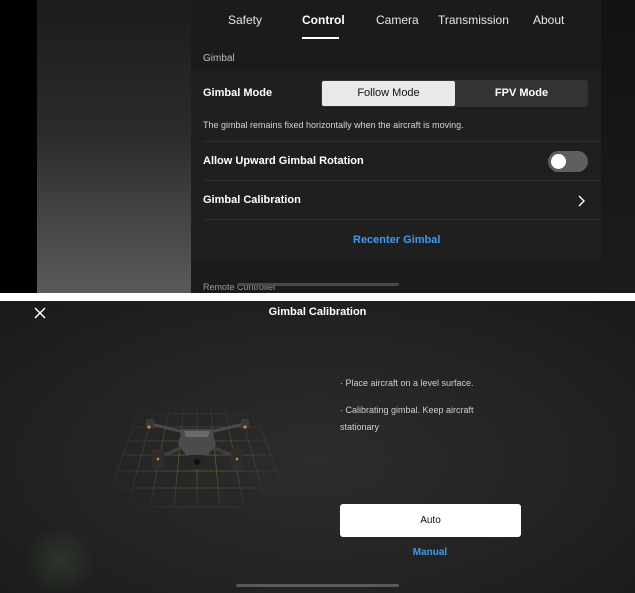  Describe the element at coordinates (317, 552) in the screenshot. I see `manual-calibration-button: Manual` at that location.